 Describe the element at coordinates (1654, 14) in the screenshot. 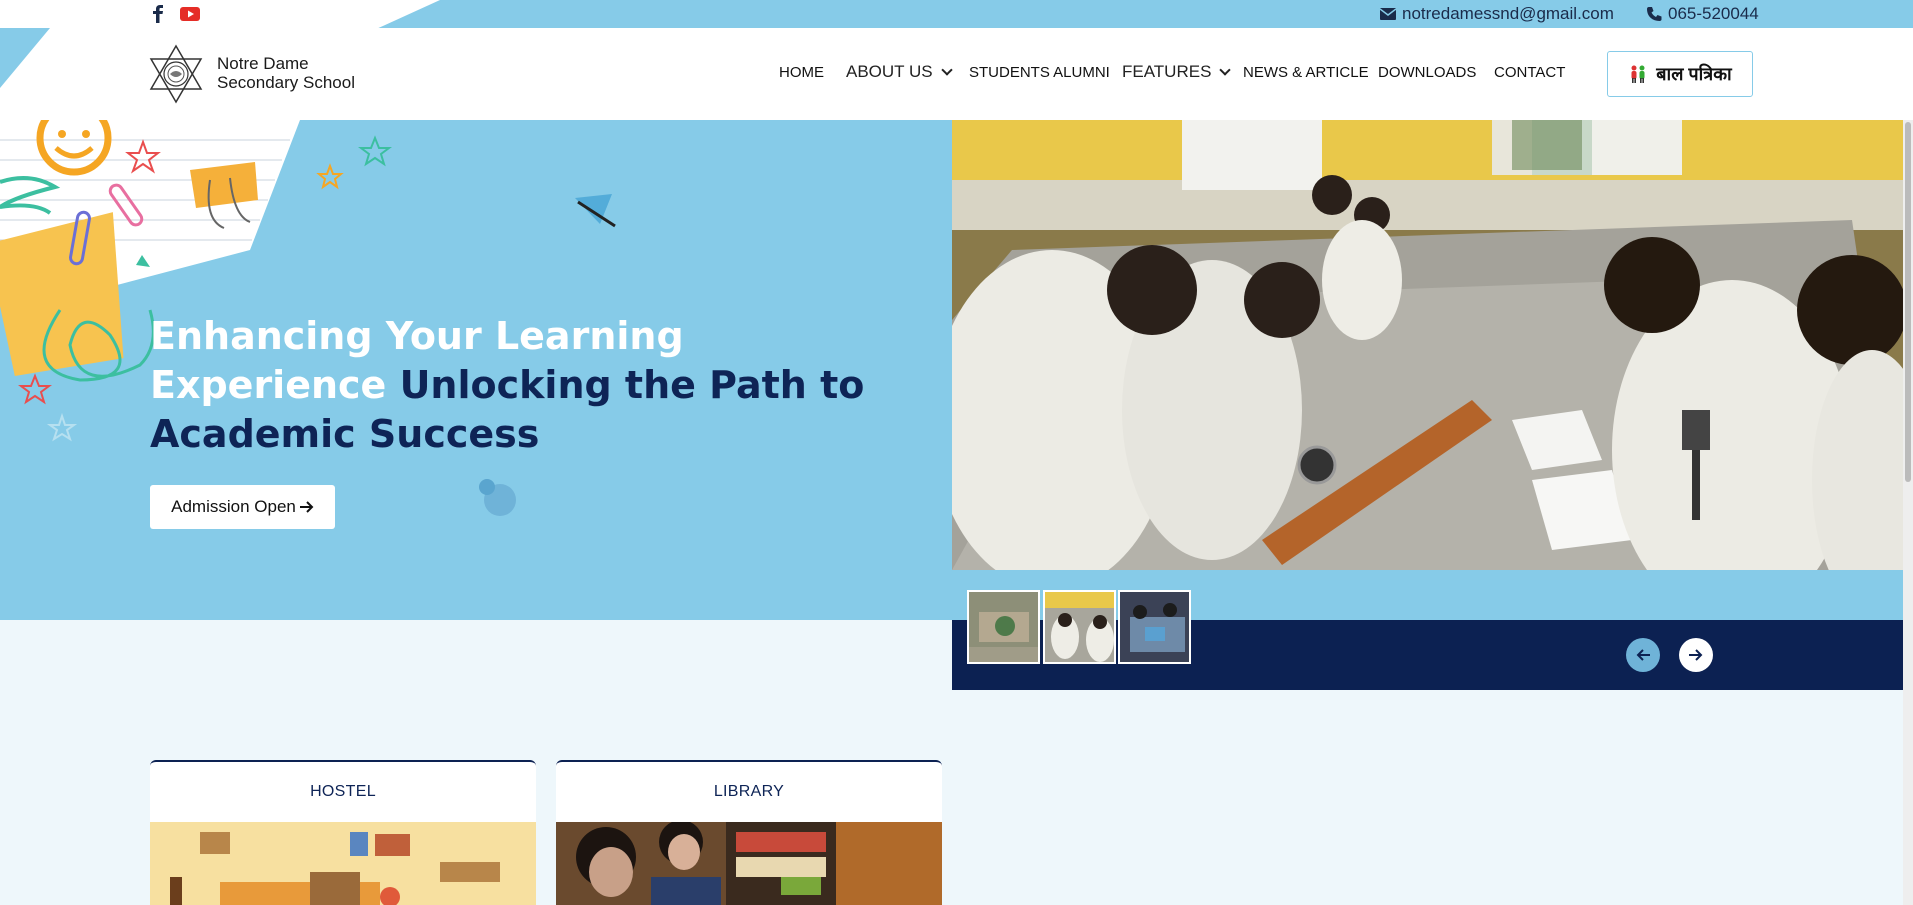

I see `phone-icon` at that location.